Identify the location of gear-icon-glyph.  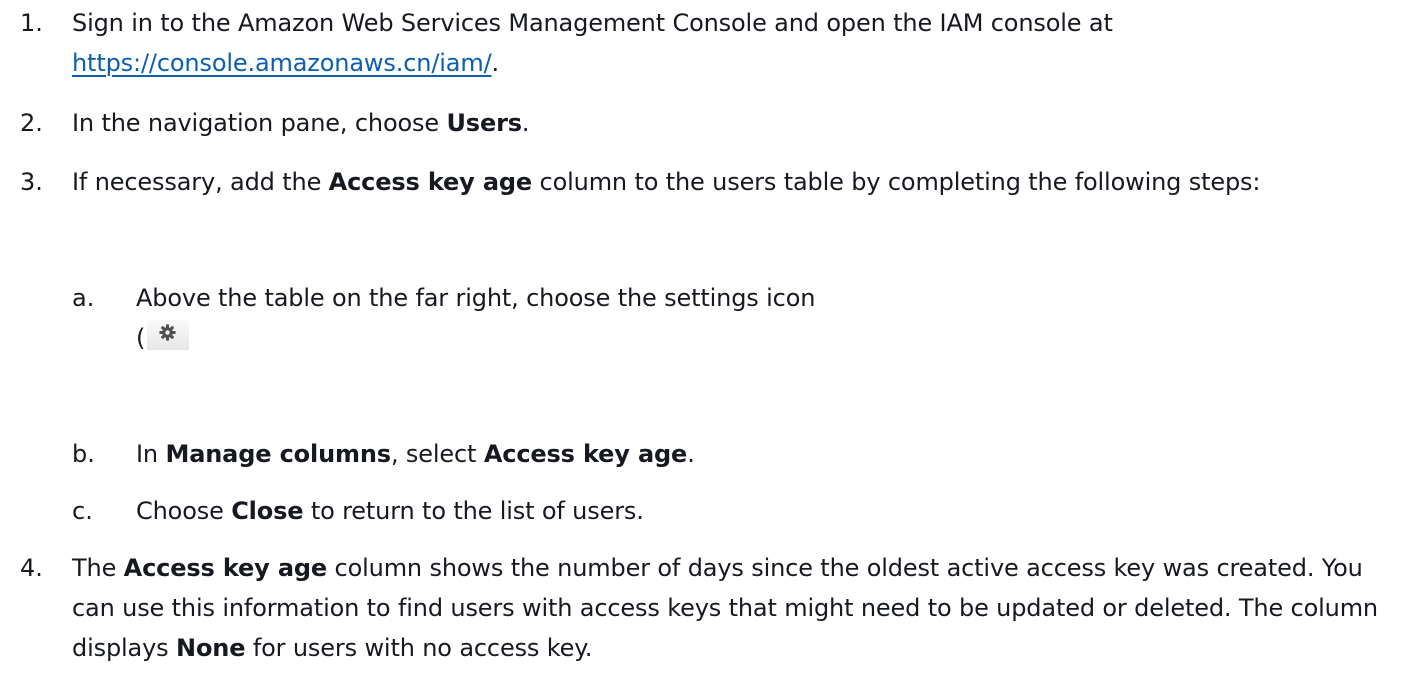
(167, 332).